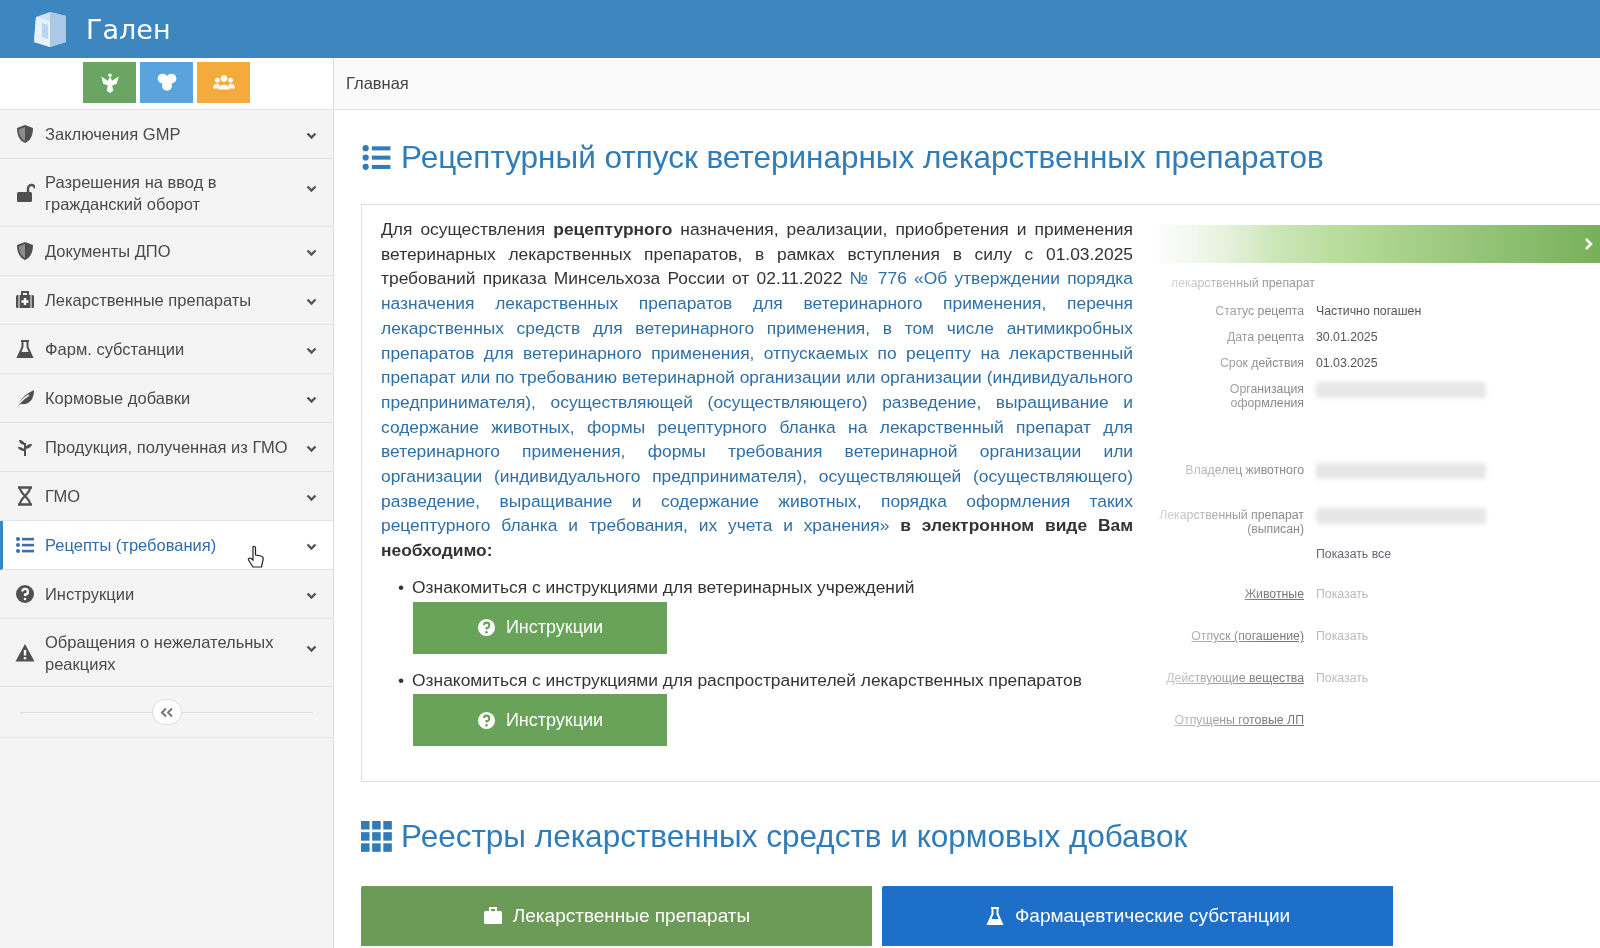  I want to click on field-value: Частично погашен, so click(1369, 311).